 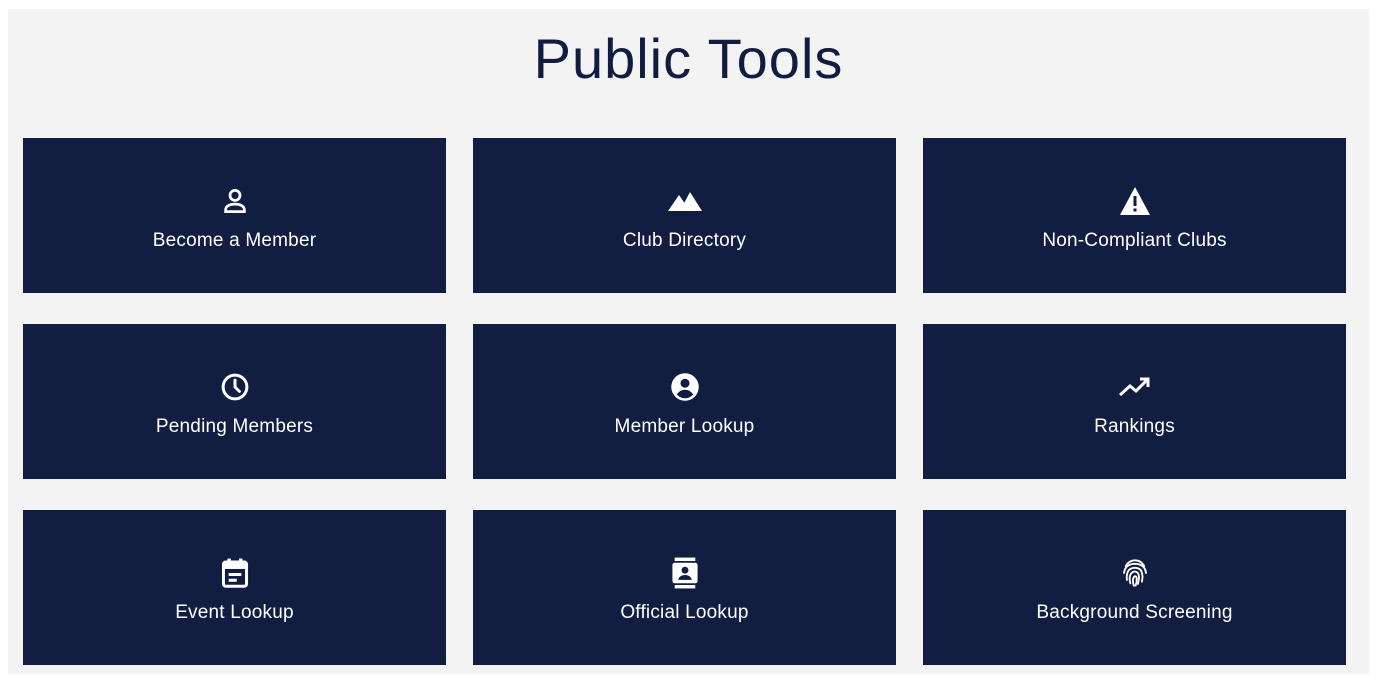 I want to click on tile-non-compliant-clubs: Non-Compliant Clubs, so click(x=1134, y=215).